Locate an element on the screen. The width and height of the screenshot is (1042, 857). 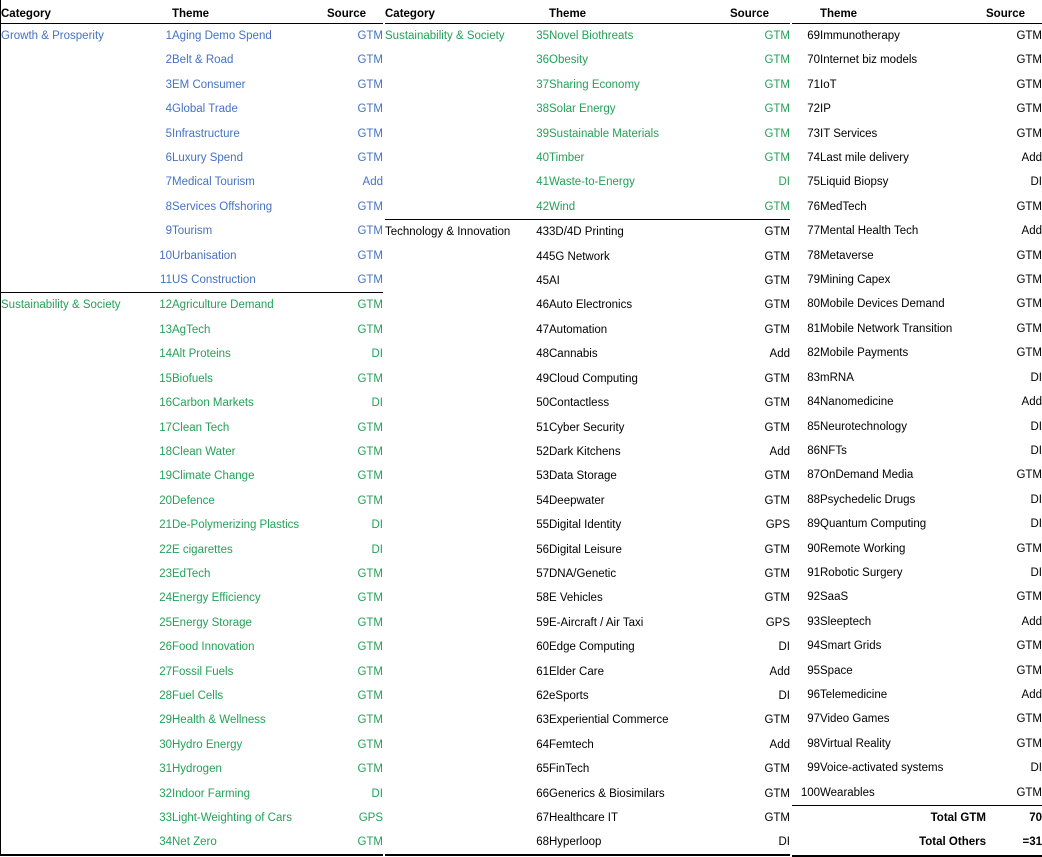
row-index: 4 is located at coordinates (168, 109).